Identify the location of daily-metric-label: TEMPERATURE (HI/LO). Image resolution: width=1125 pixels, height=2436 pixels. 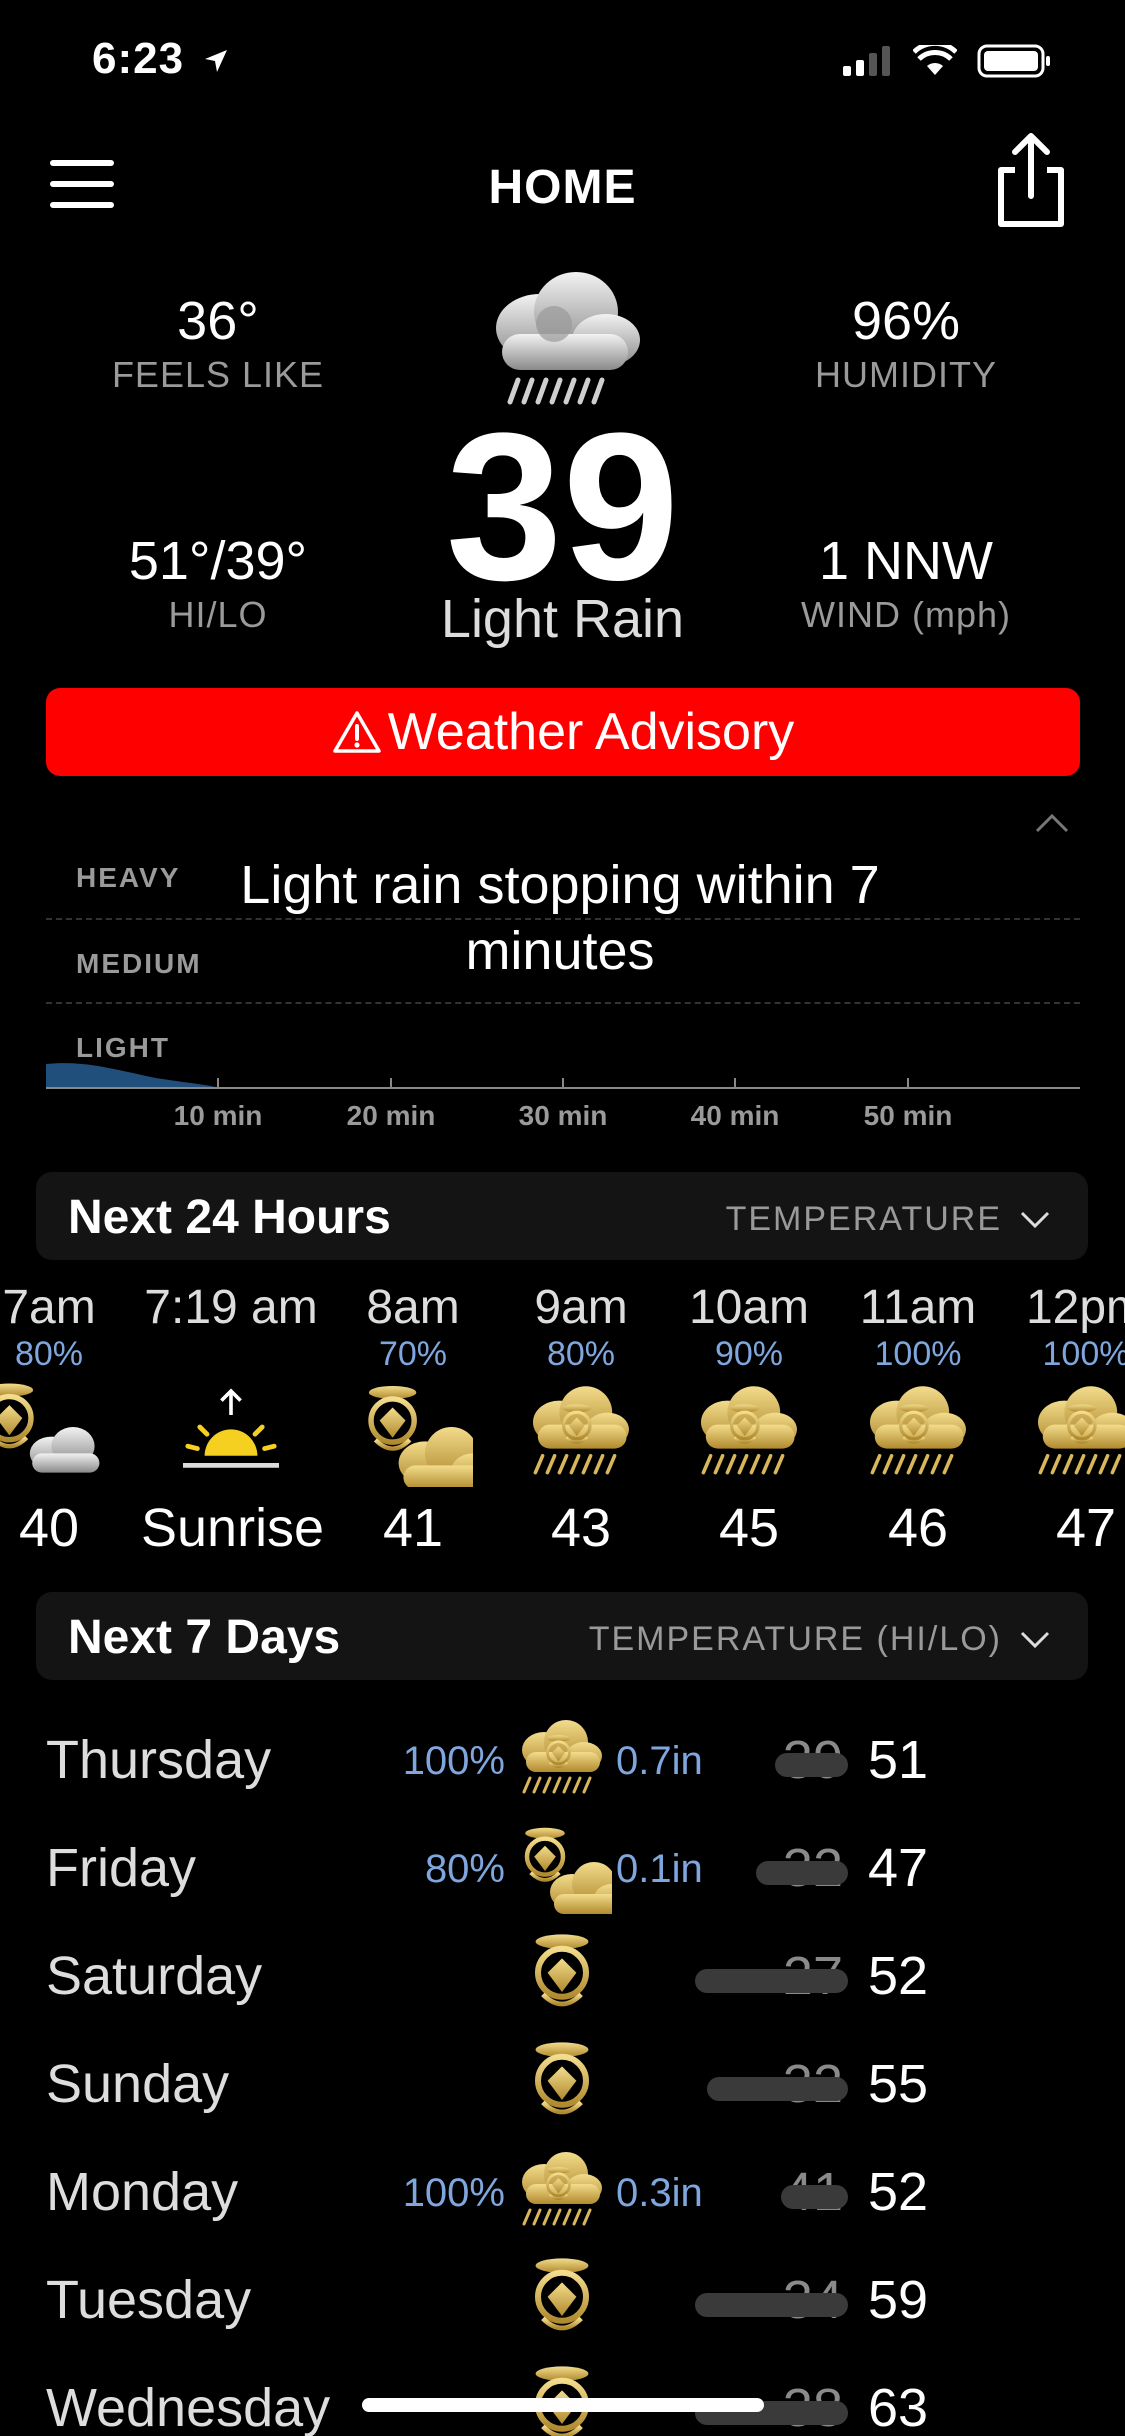
(795, 1639).